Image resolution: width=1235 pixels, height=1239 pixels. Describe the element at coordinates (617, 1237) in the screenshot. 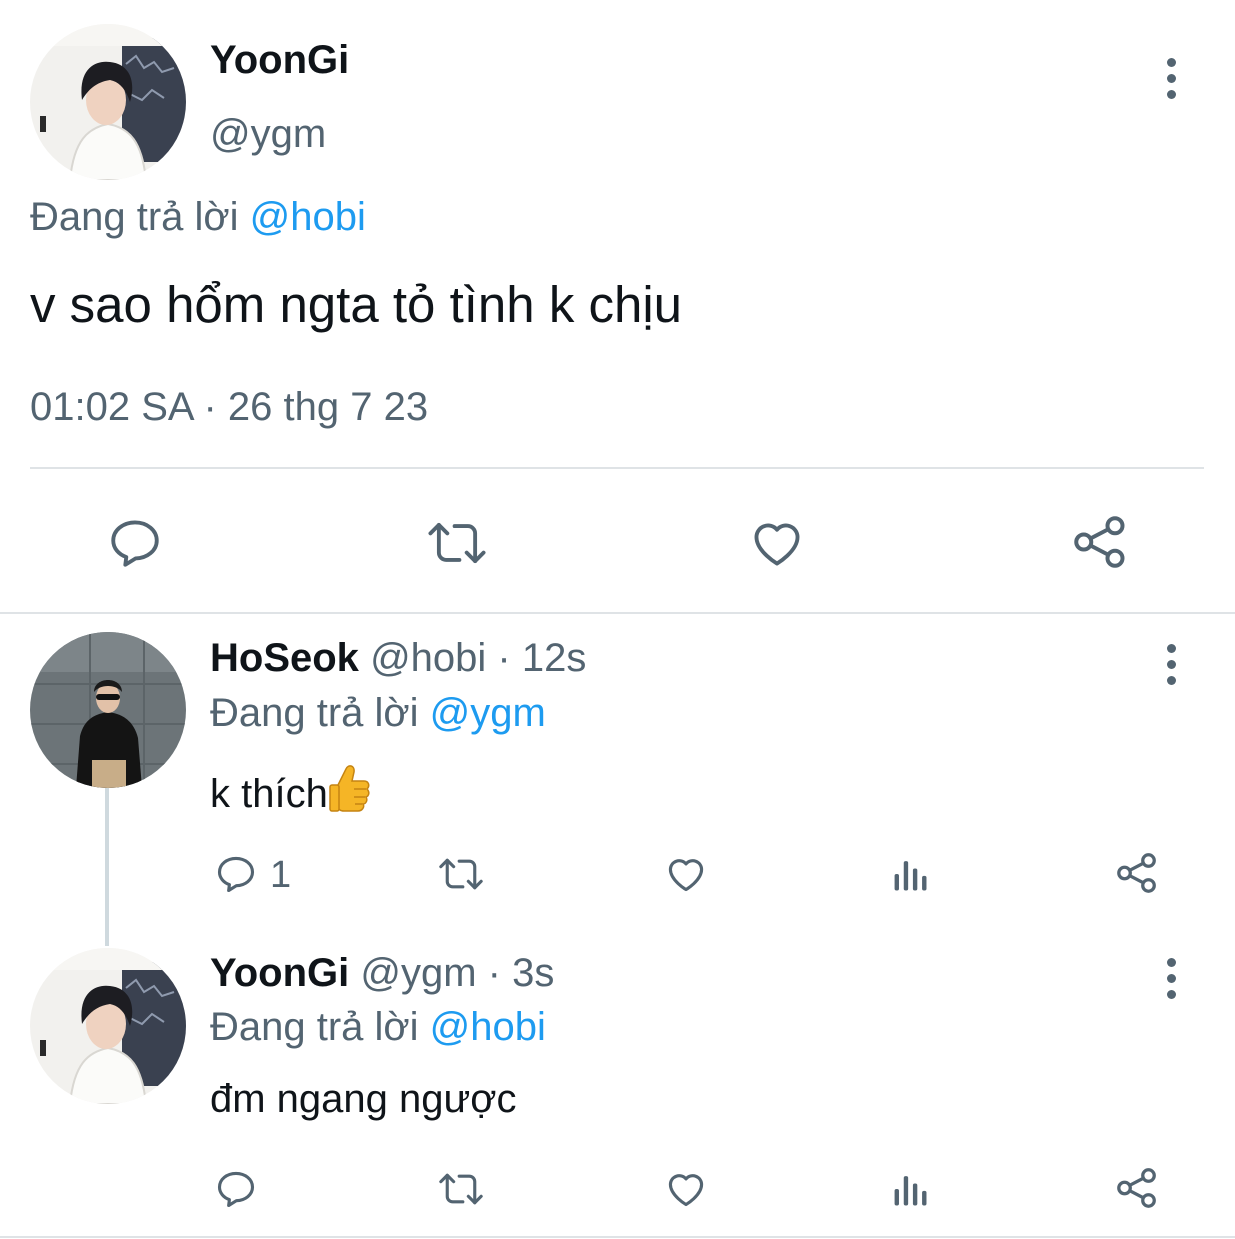

I see `bottom-divider` at that location.